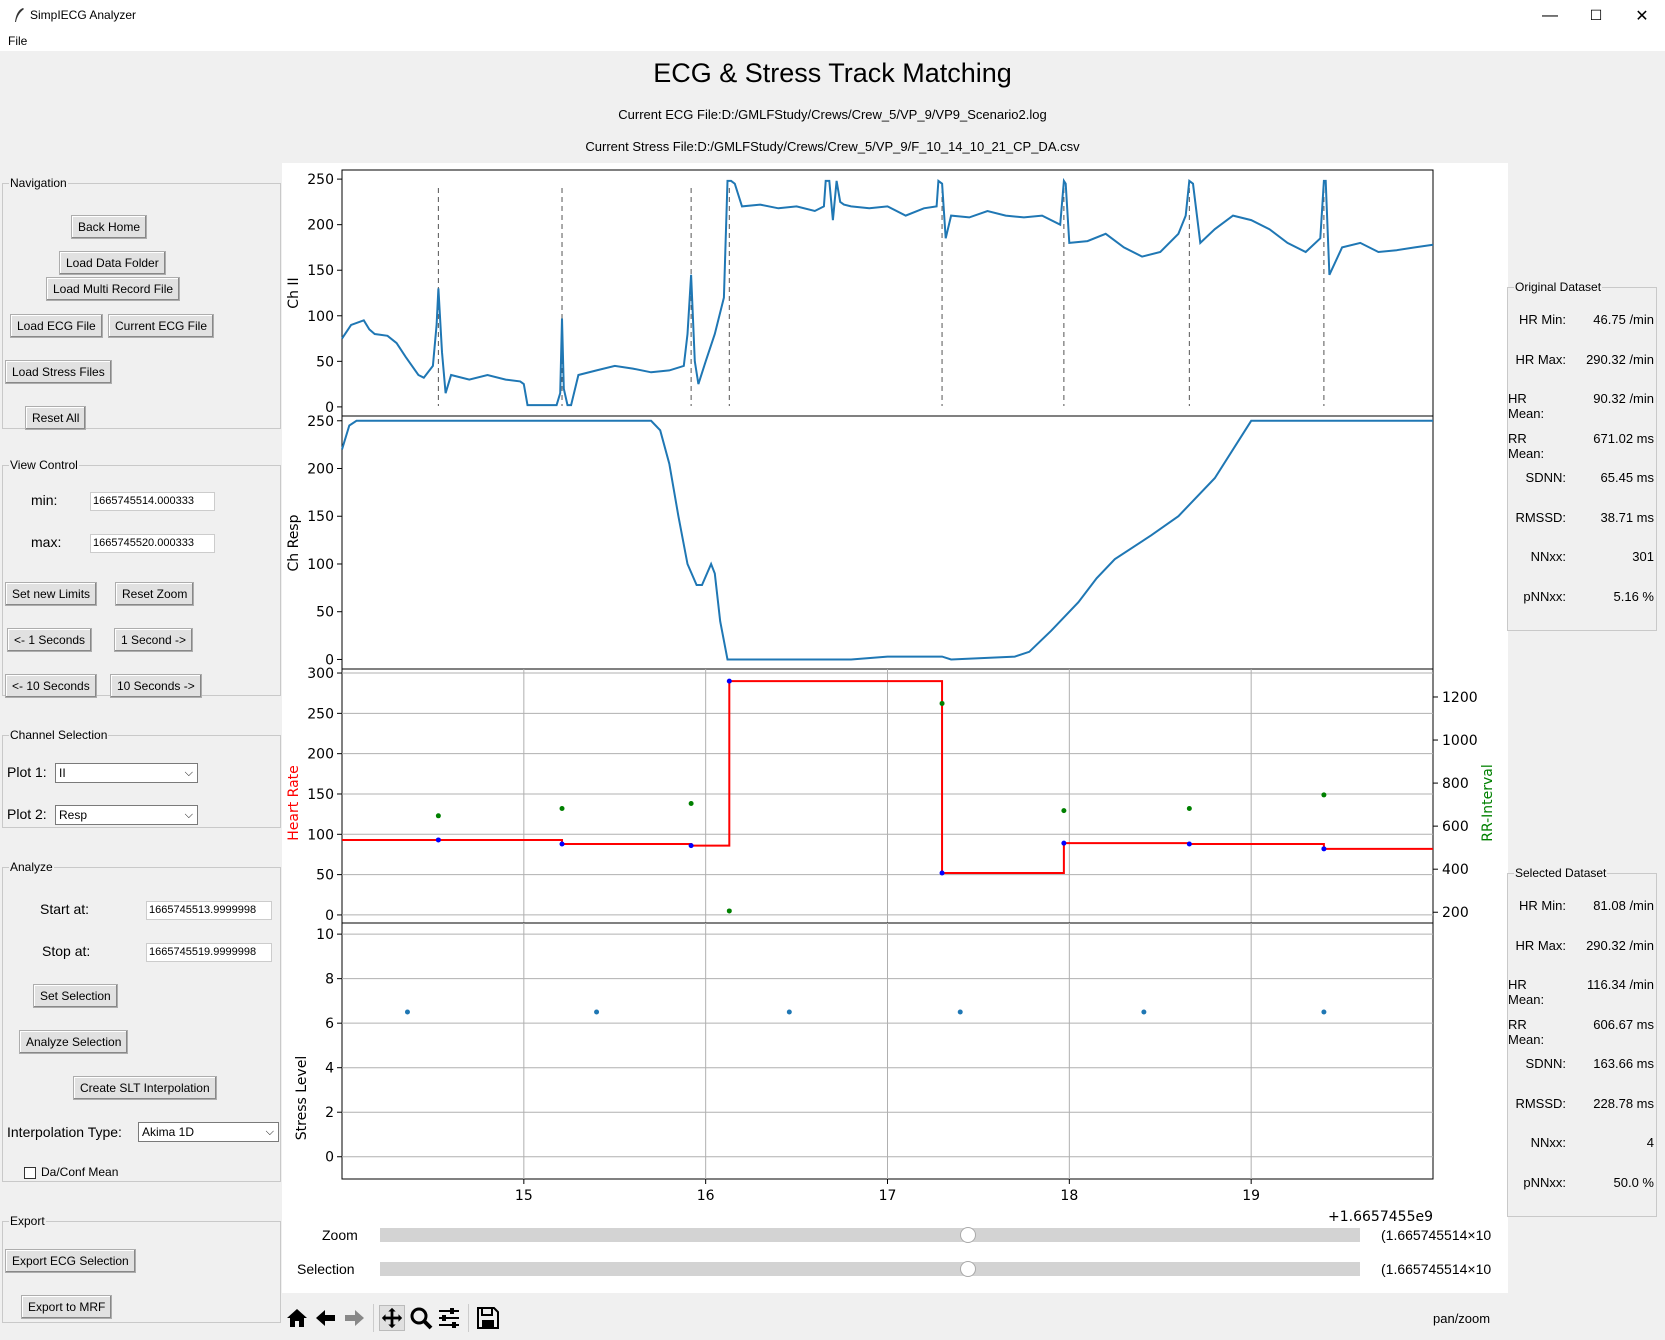 This screenshot has height=1340, width=1665. What do you see at coordinates (1643, 556) in the screenshot?
I see `stat-value: 301` at bounding box center [1643, 556].